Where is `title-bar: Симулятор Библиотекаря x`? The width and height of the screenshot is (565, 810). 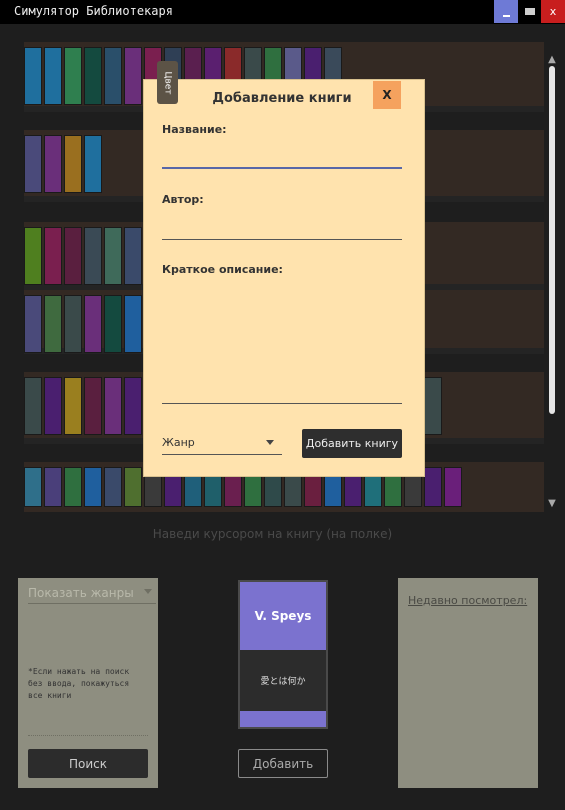
title-bar: Симулятор Библиотекаря x is located at coordinates (282, 12).